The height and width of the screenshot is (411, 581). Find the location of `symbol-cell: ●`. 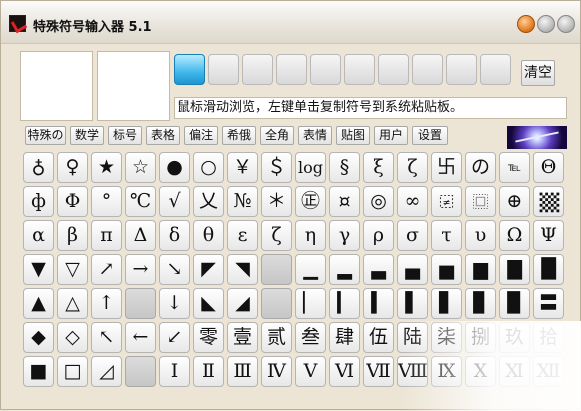

symbol-cell: ● is located at coordinates (174, 167).